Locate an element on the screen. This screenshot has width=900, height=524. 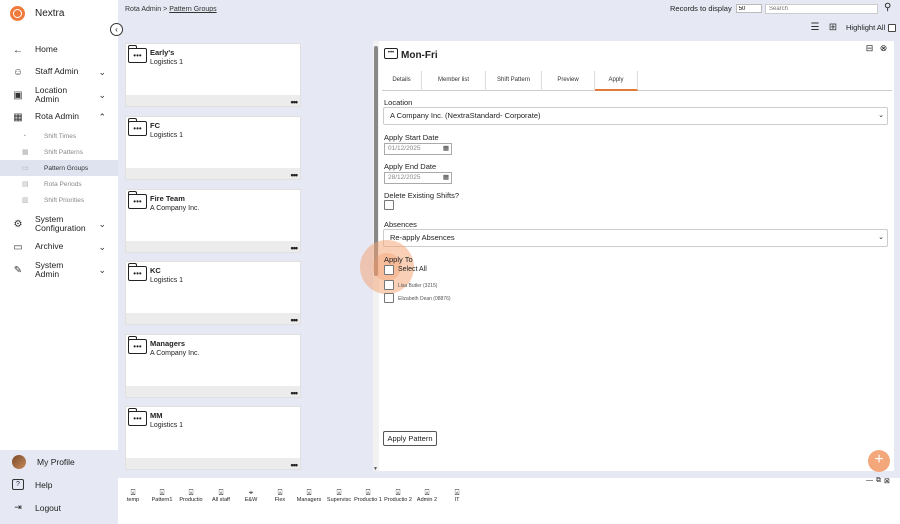
breadcrumb: Rota Admin > Pattern Groups is located at coordinates (171, 9).